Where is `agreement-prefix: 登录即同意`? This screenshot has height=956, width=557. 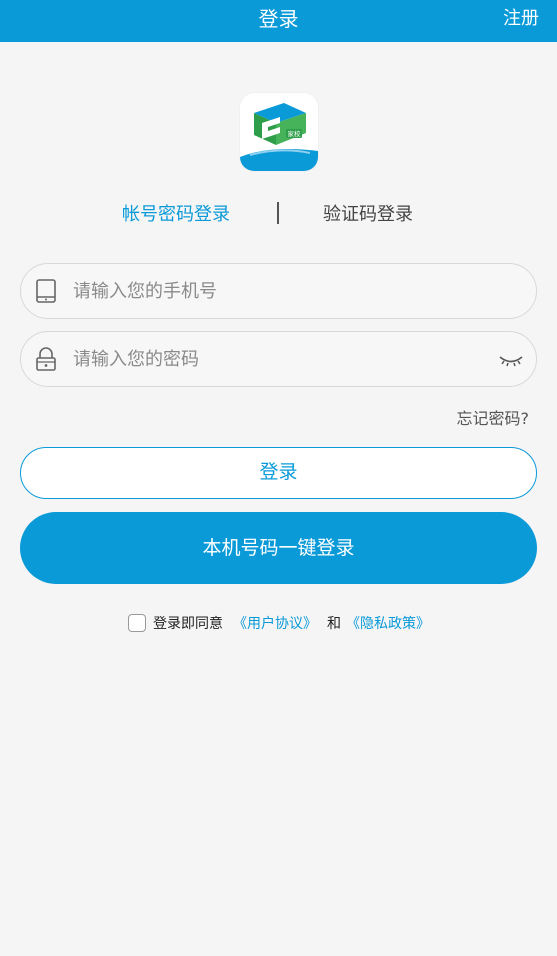 agreement-prefix: 登录即同意 is located at coordinates (188, 624).